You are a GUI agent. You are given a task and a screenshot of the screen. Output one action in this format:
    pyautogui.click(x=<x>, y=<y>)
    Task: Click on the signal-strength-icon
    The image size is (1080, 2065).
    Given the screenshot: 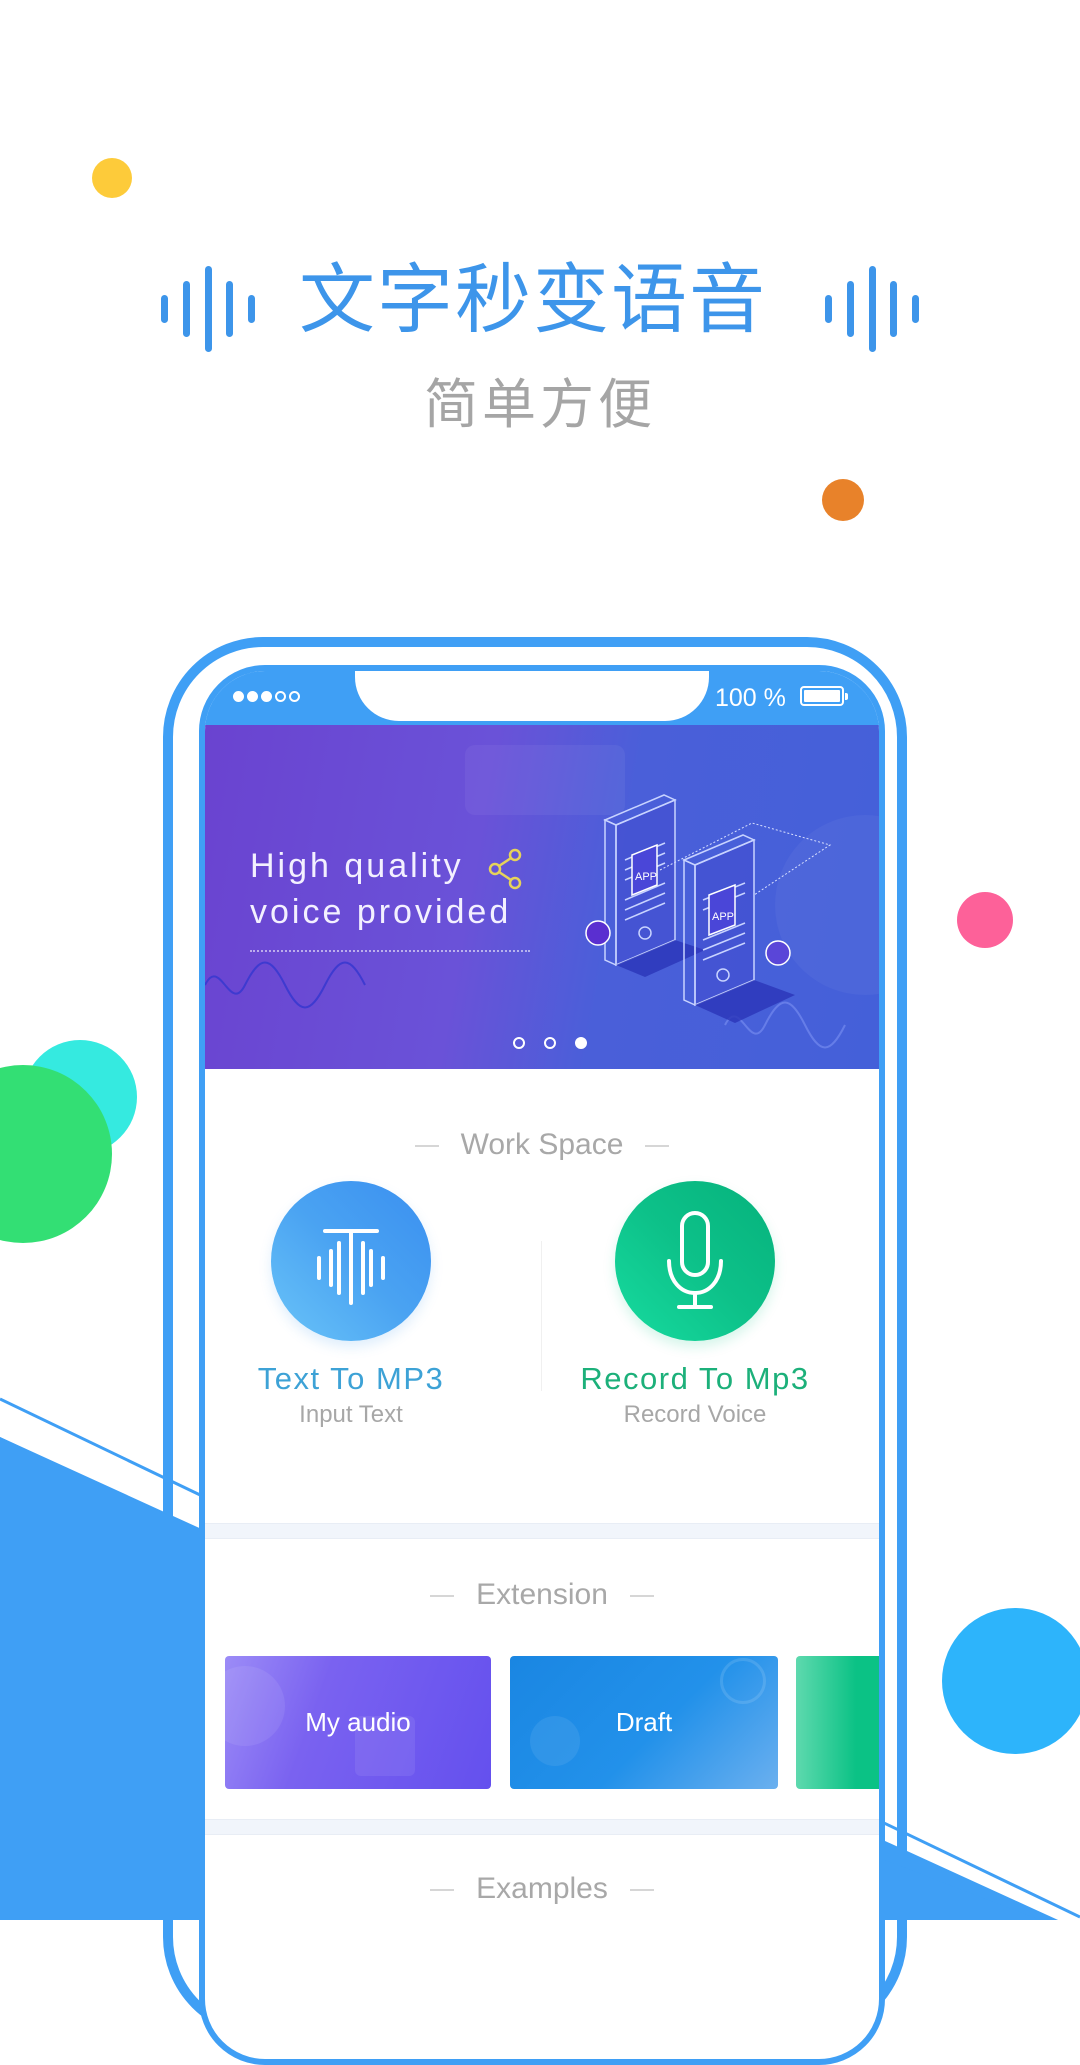 What is the action you would take?
    pyautogui.click(x=266, y=696)
    